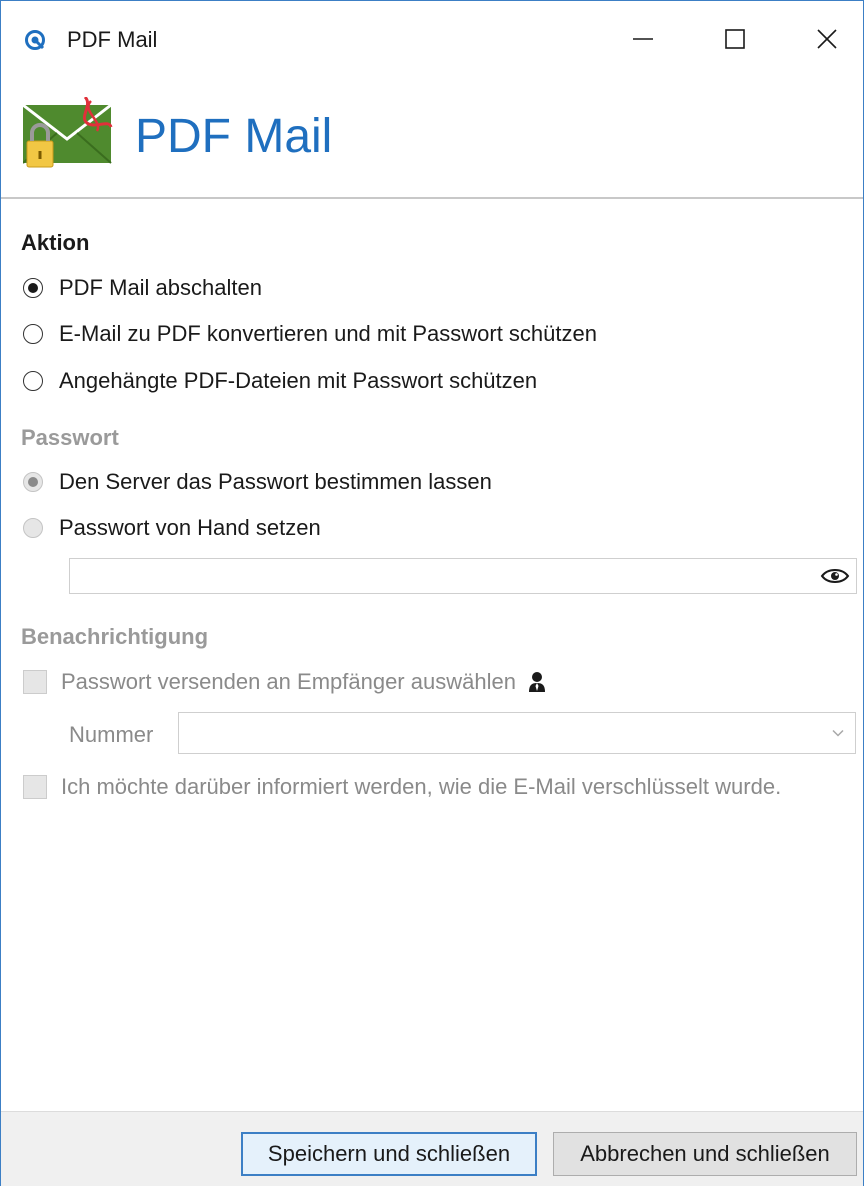 This screenshot has width=864, height=1186. Describe the element at coordinates (432, 198) in the screenshot. I see `header-divider` at that location.